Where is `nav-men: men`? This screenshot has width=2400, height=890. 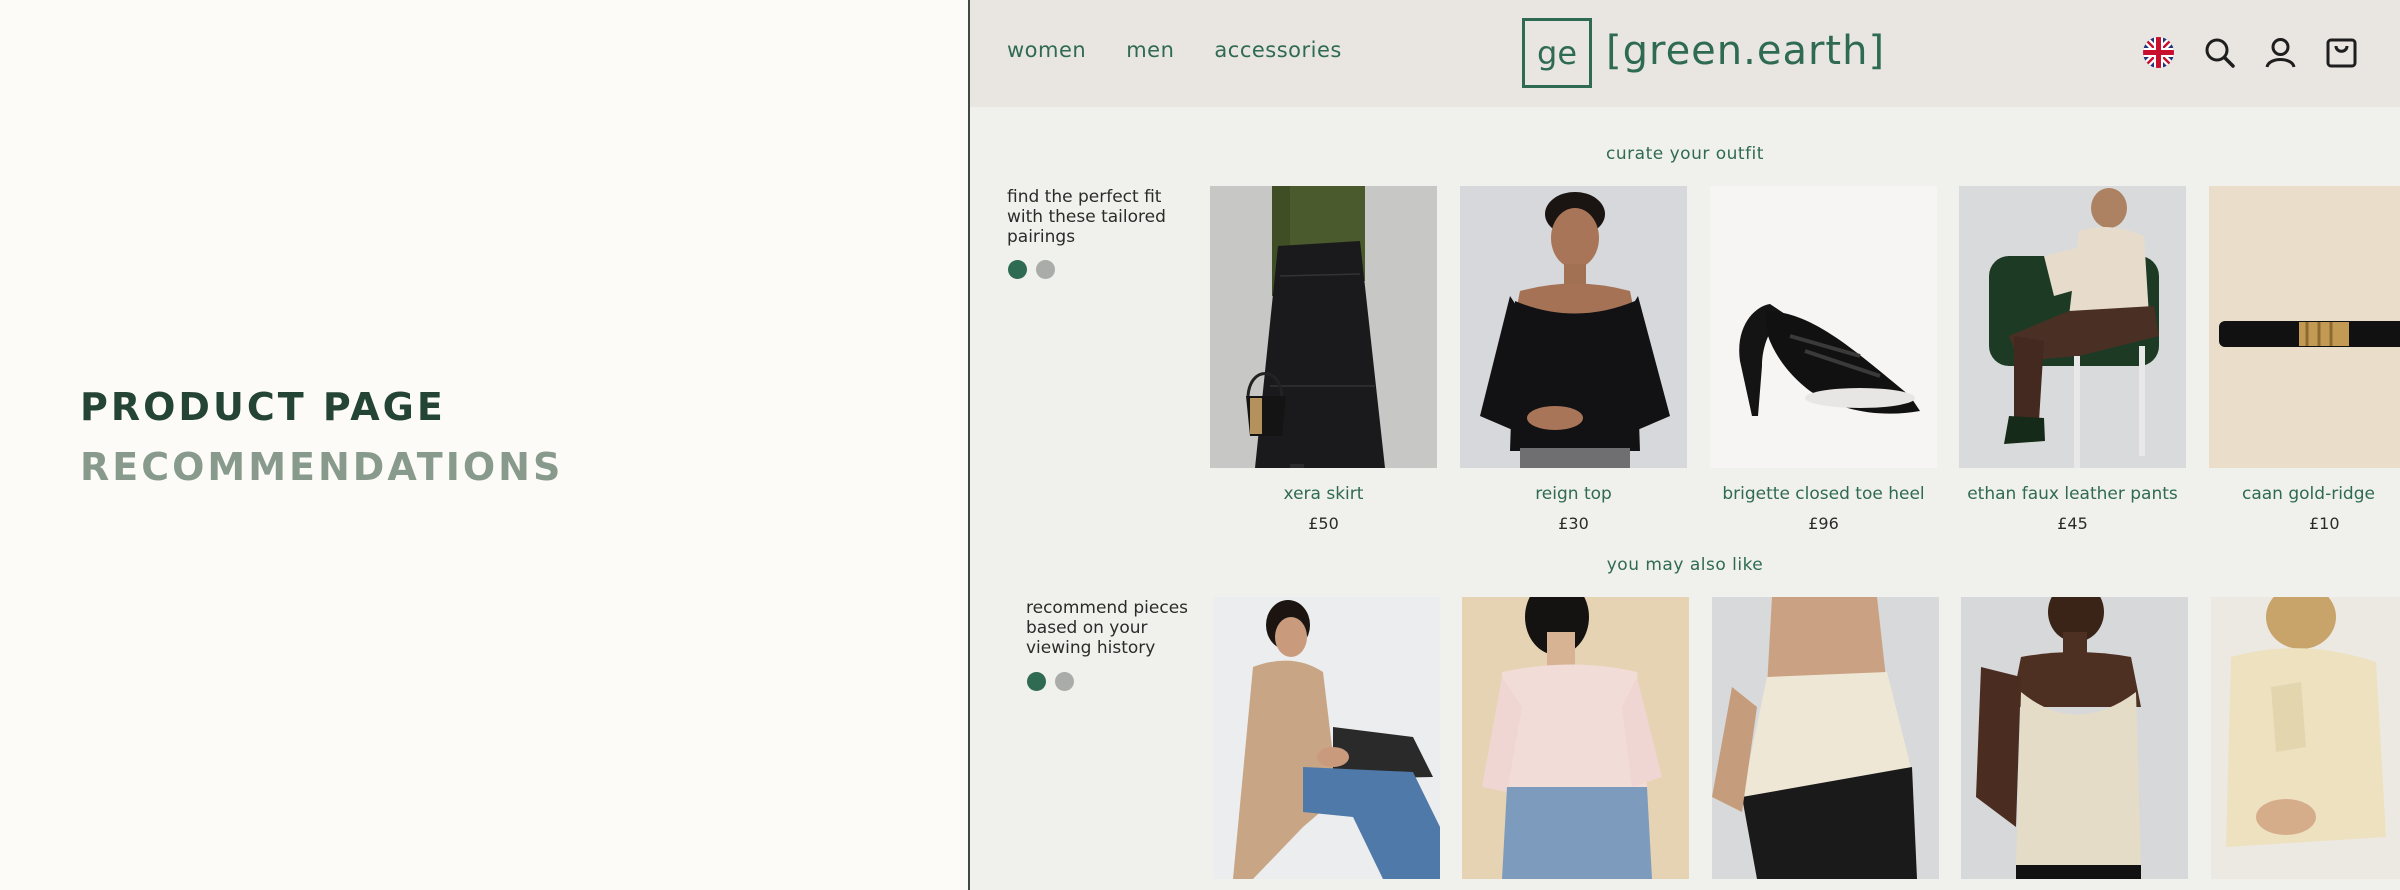
nav-men: men is located at coordinates (1150, 50).